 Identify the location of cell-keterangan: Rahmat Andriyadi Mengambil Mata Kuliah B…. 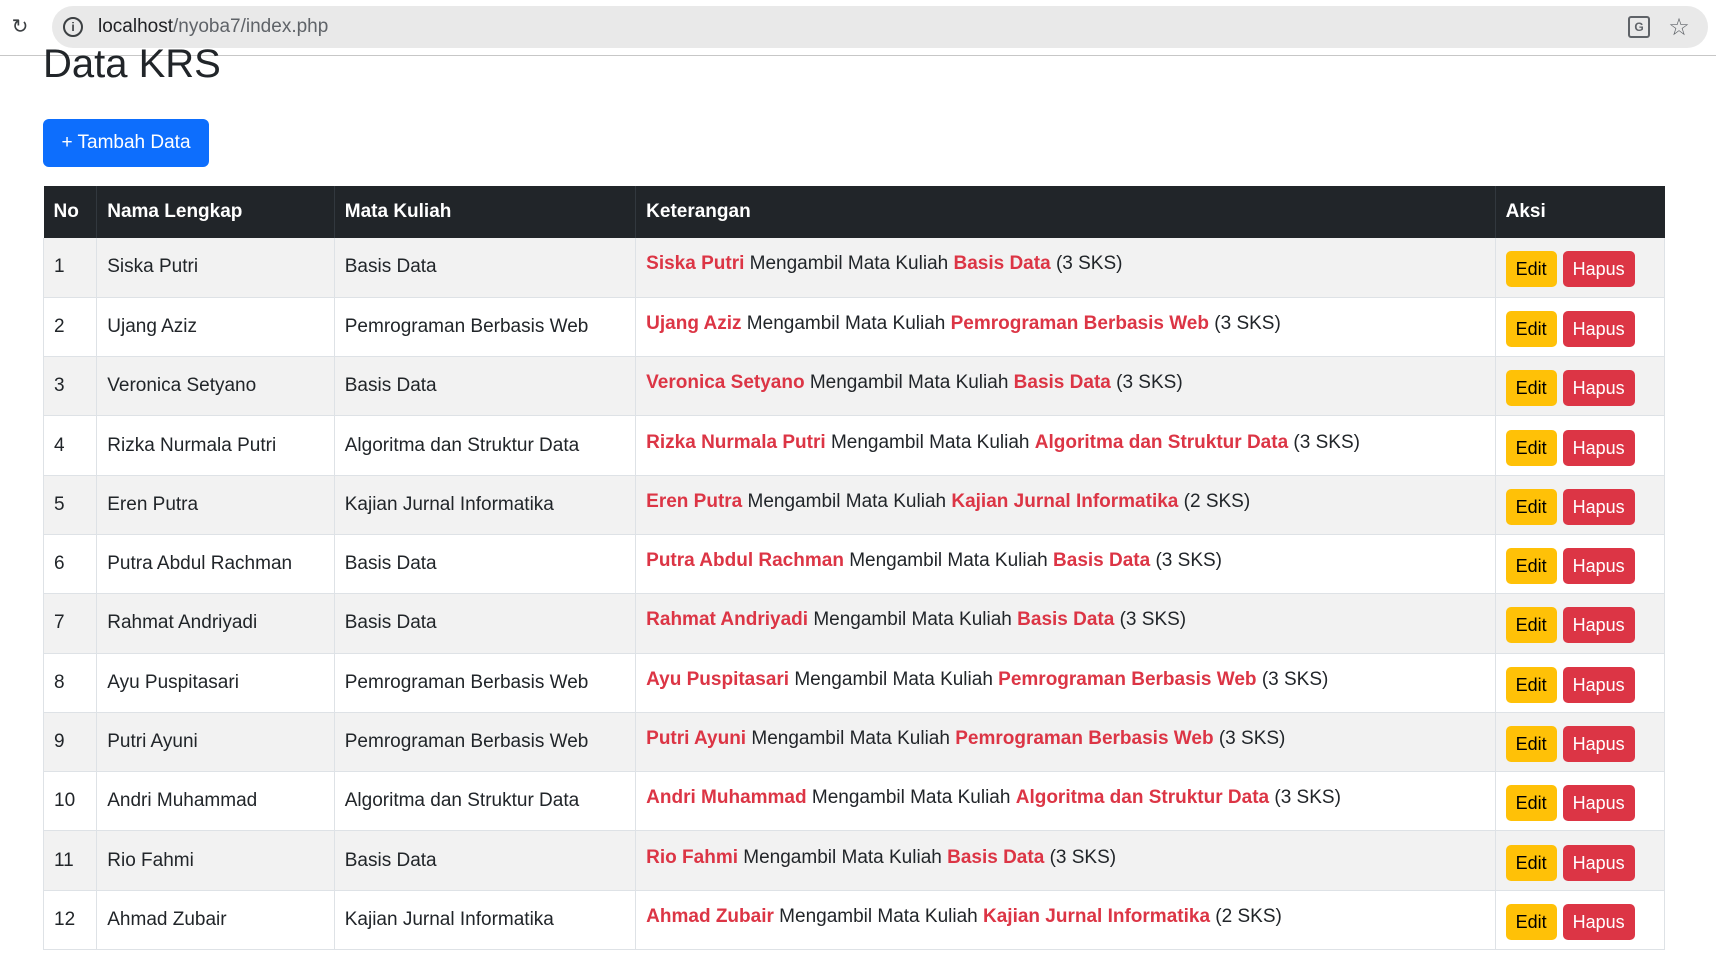
(1065, 623).